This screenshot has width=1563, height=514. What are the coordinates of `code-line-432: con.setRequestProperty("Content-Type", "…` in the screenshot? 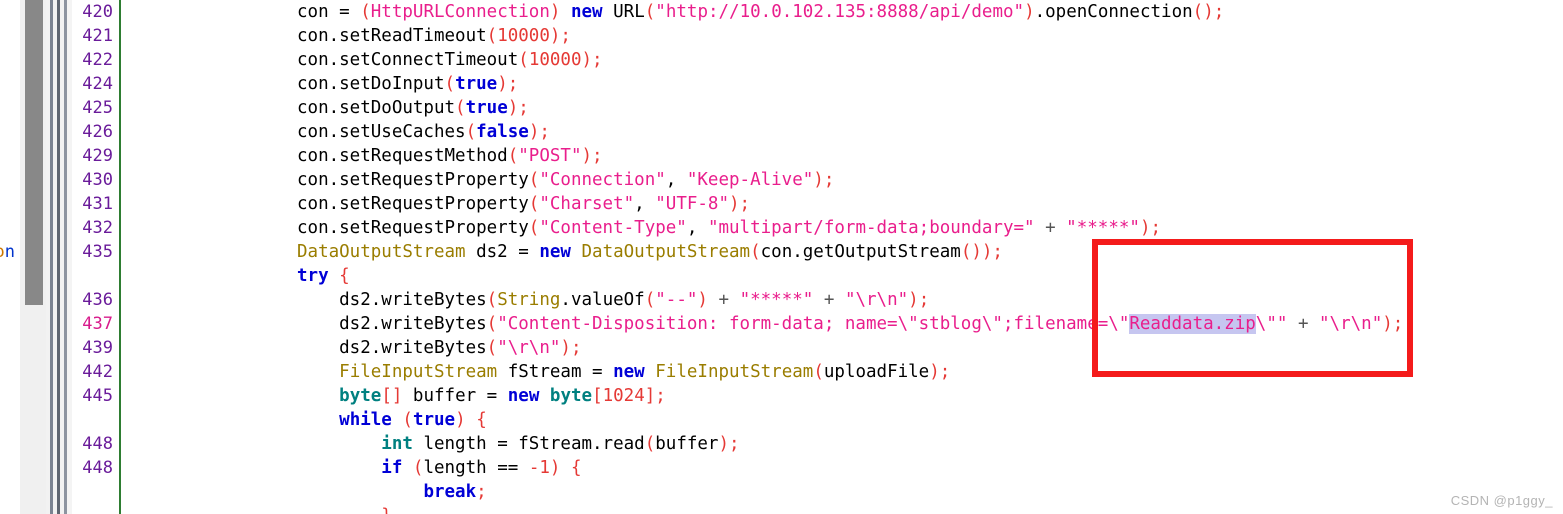 It's located at (729, 228).